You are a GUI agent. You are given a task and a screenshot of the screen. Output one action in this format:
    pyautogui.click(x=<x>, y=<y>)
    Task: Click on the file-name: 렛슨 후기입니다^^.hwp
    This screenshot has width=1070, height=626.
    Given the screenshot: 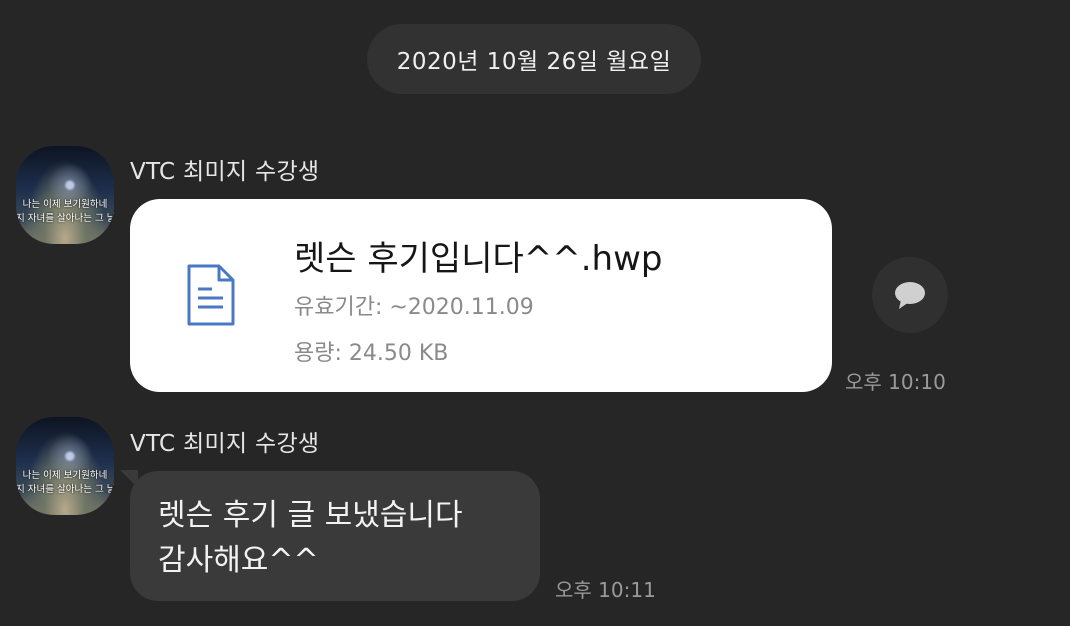 What is the action you would take?
    pyautogui.click(x=478, y=259)
    